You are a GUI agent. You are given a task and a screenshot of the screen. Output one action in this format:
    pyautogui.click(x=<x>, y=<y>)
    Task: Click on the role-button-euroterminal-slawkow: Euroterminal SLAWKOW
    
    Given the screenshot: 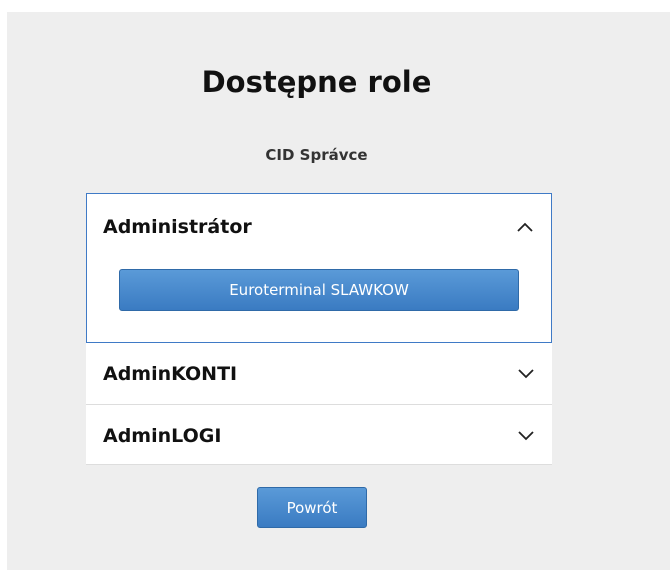 What is the action you would take?
    pyautogui.click(x=319, y=290)
    